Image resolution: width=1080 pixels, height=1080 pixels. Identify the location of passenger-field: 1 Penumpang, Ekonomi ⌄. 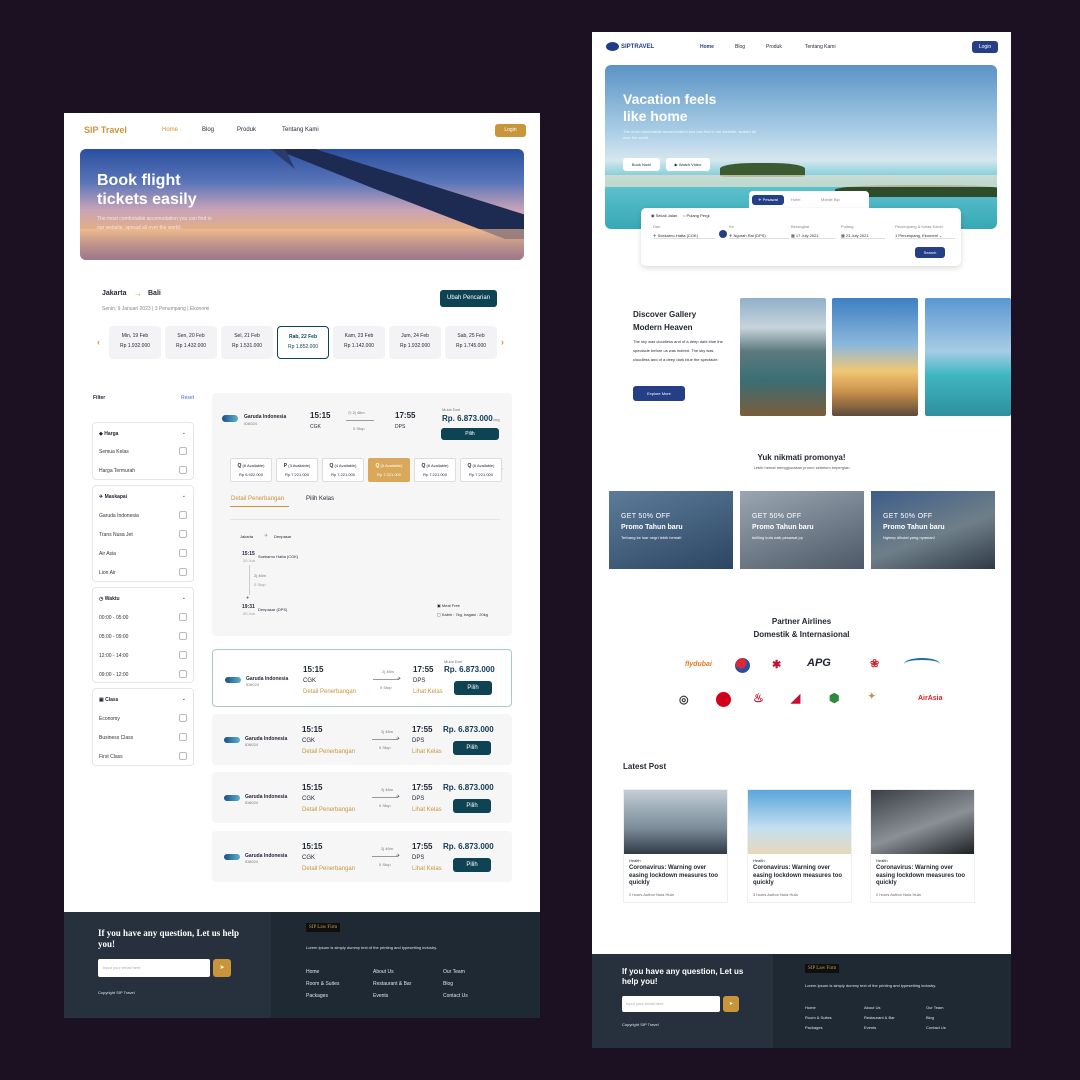
(925, 236).